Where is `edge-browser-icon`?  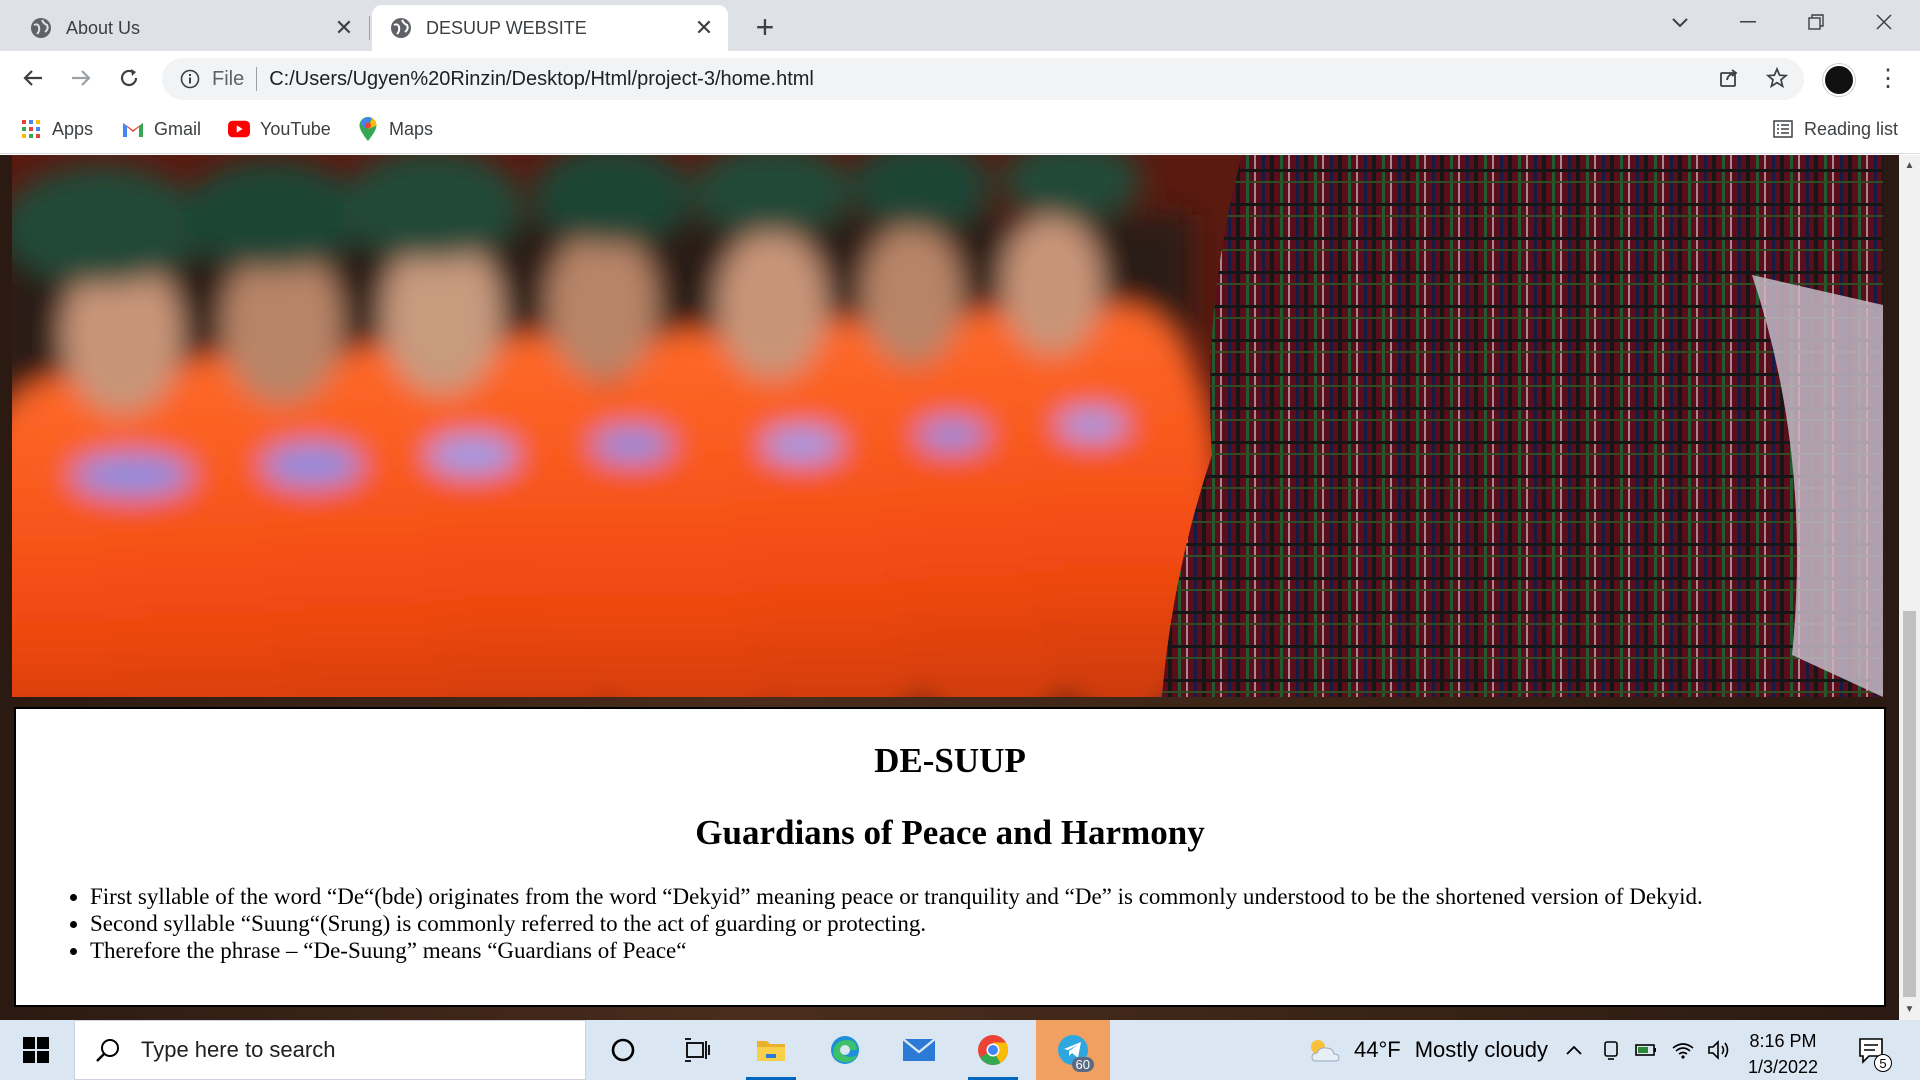 edge-browser-icon is located at coordinates (845, 1050).